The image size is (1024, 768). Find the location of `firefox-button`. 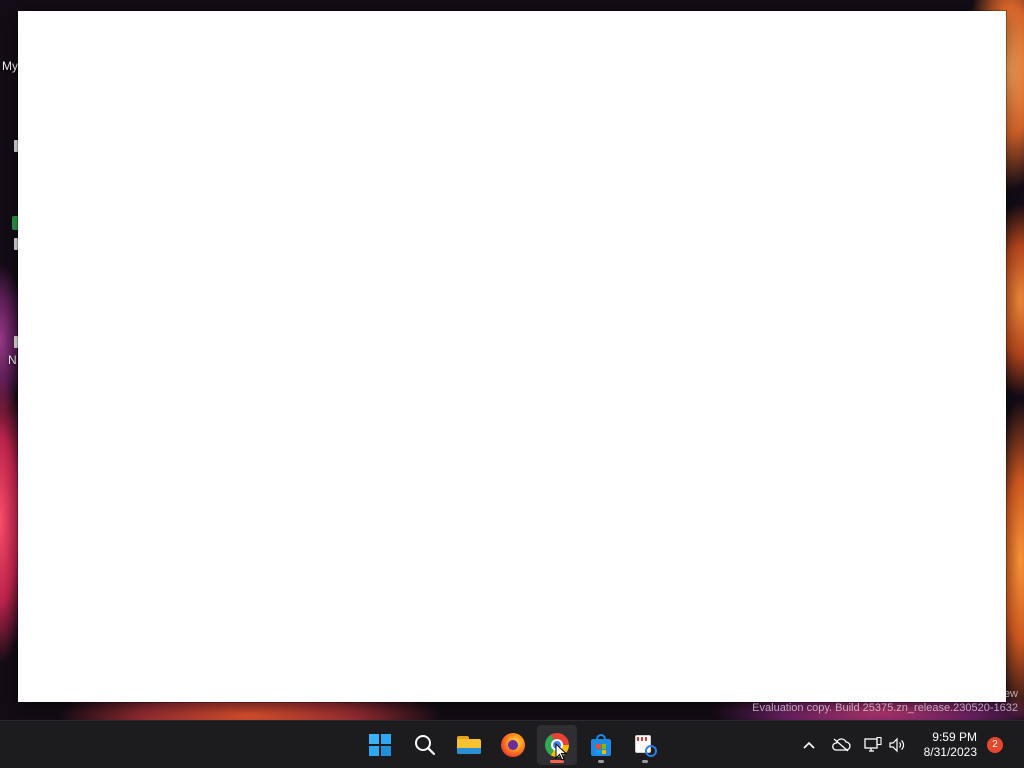

firefox-button is located at coordinates (513, 745).